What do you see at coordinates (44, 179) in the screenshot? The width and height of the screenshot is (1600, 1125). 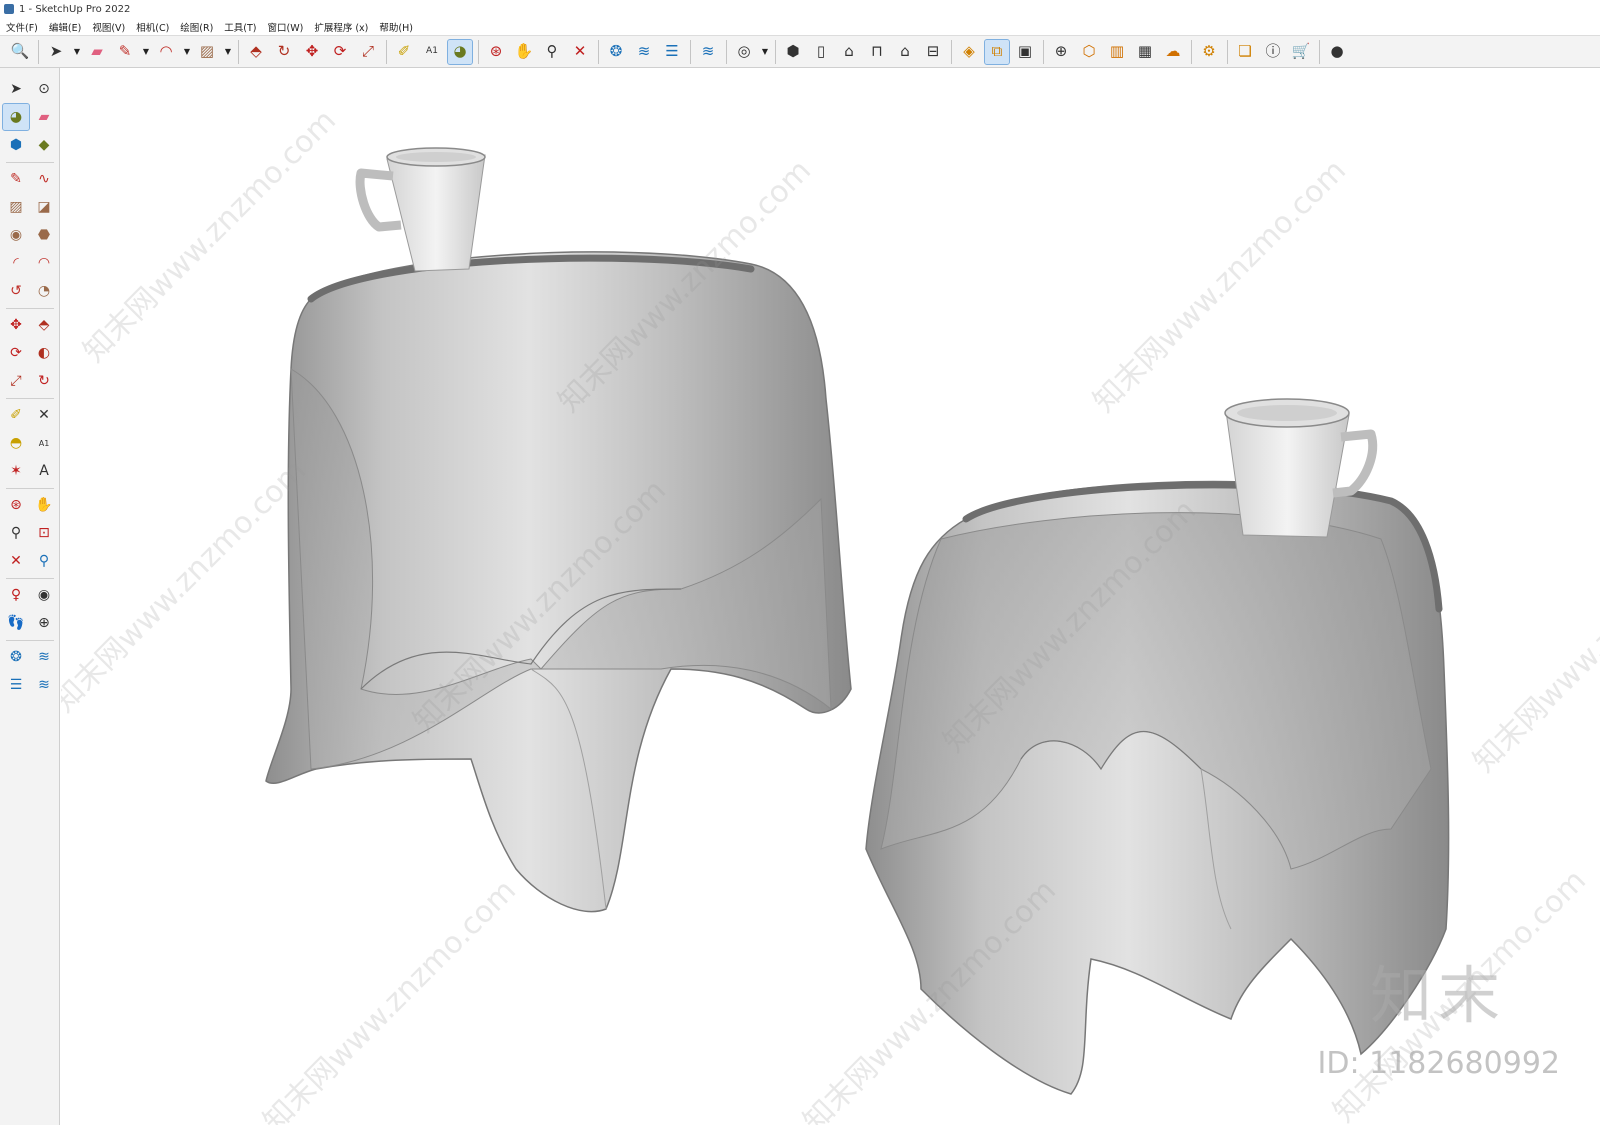 I see `freehand-icon: ∿` at bounding box center [44, 179].